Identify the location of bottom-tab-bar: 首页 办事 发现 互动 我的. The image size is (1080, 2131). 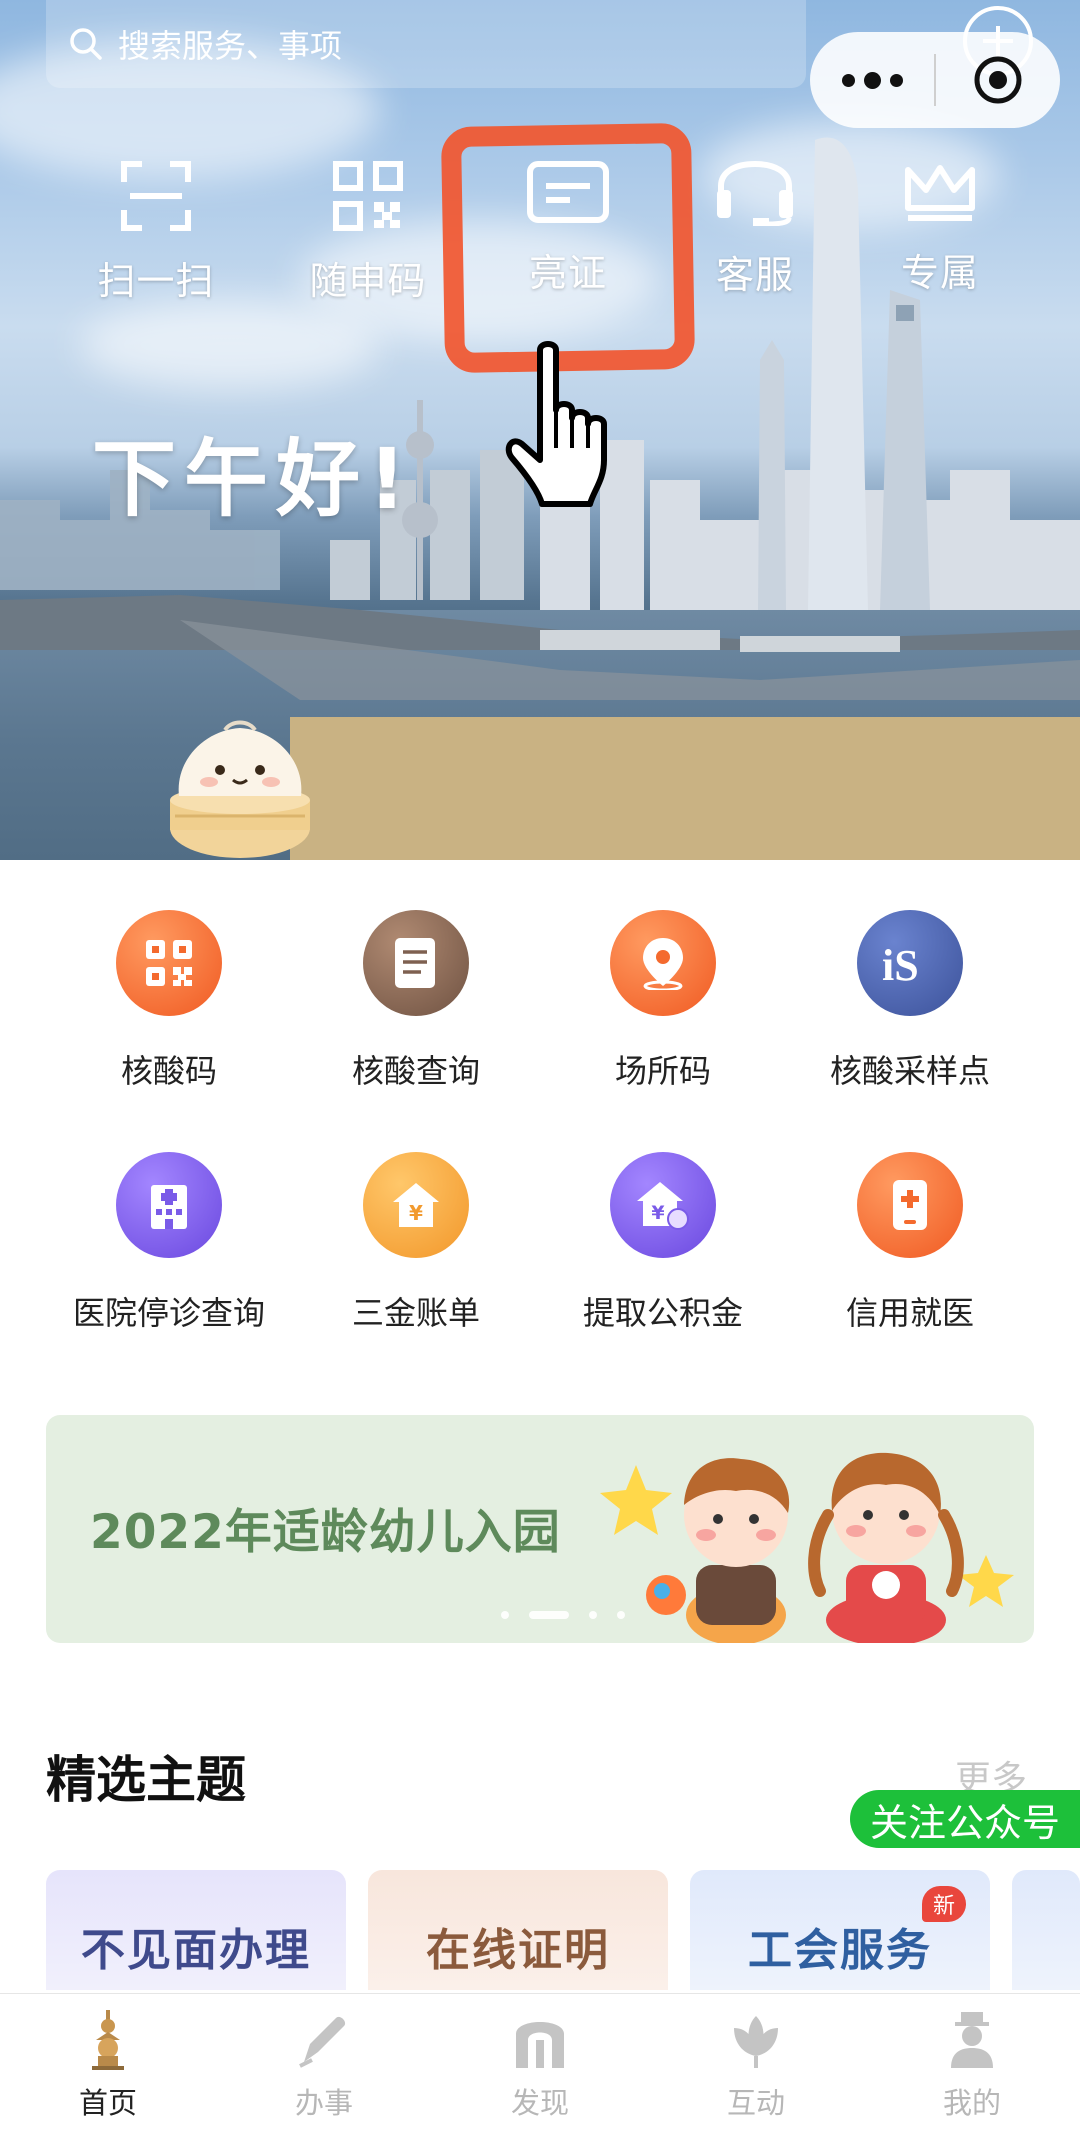
(540, 2062).